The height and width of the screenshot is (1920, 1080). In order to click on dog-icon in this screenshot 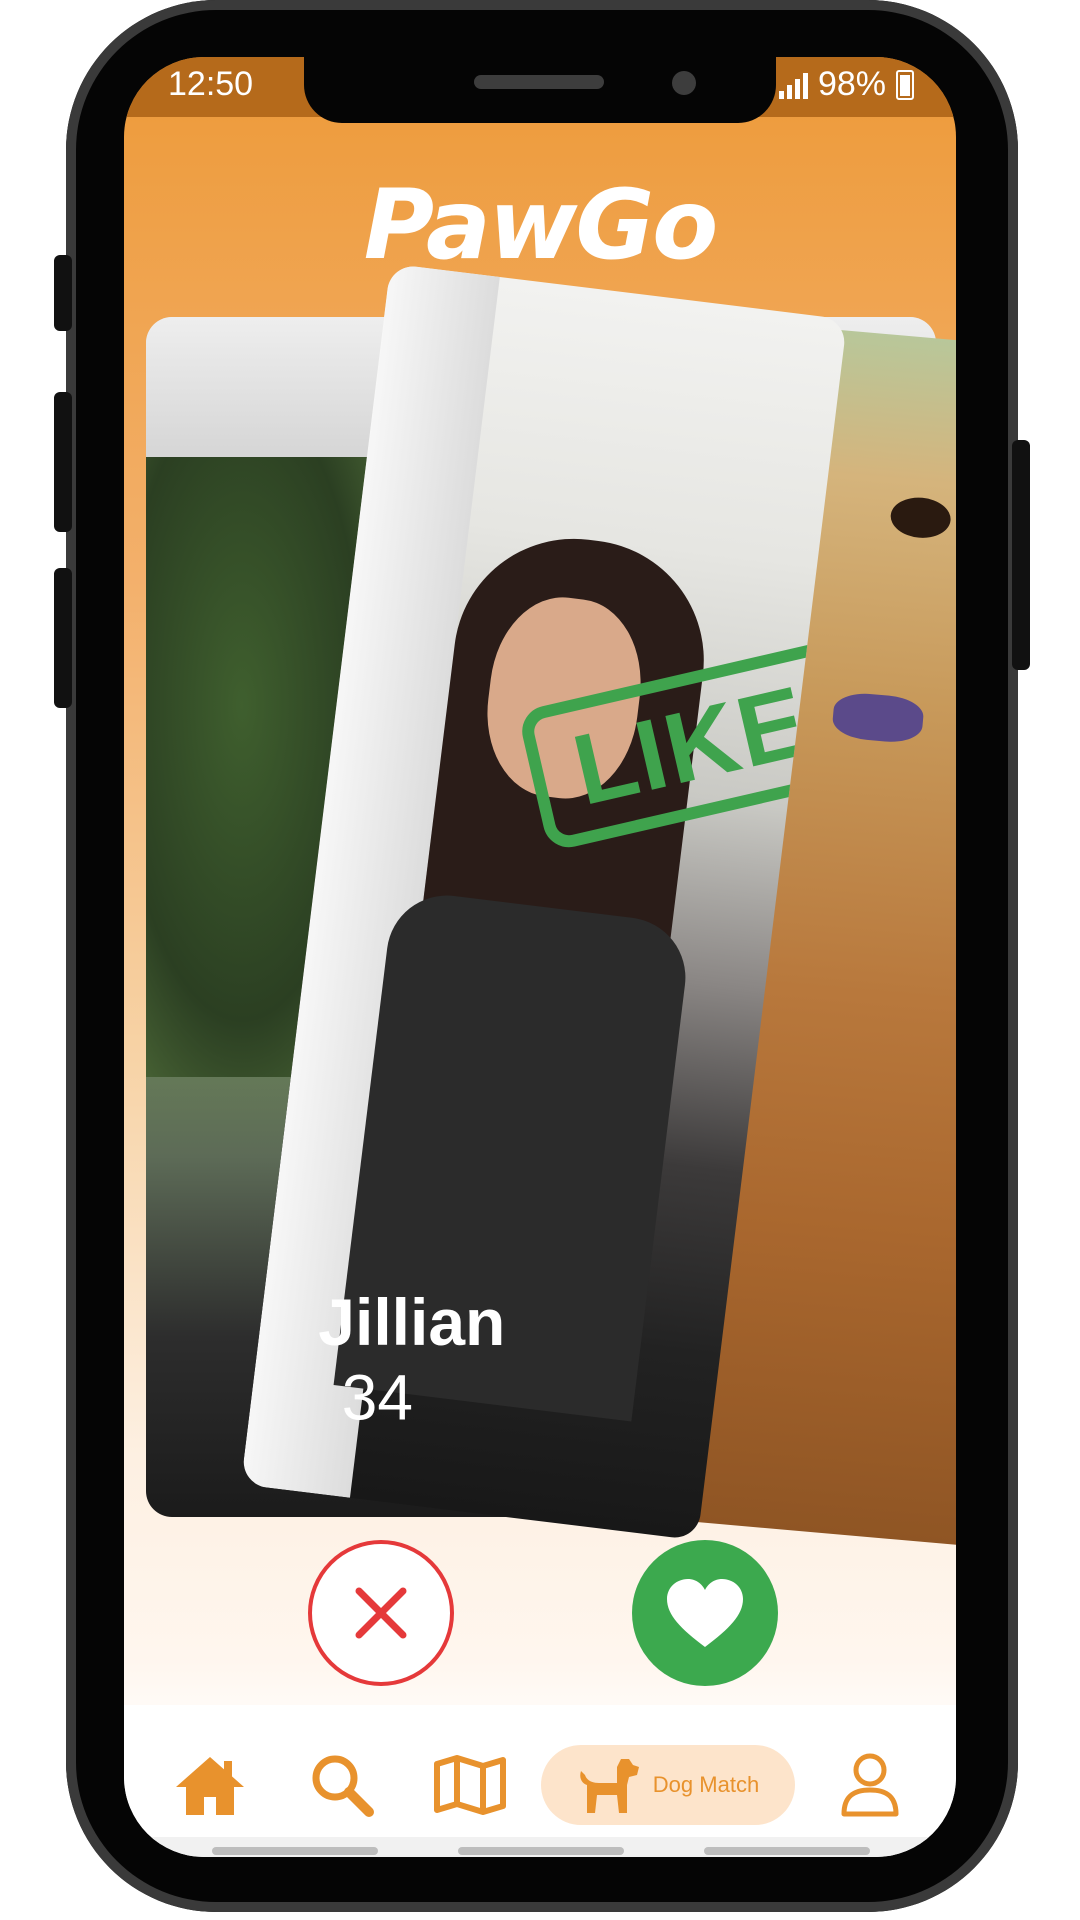, I will do `click(609, 1786)`.